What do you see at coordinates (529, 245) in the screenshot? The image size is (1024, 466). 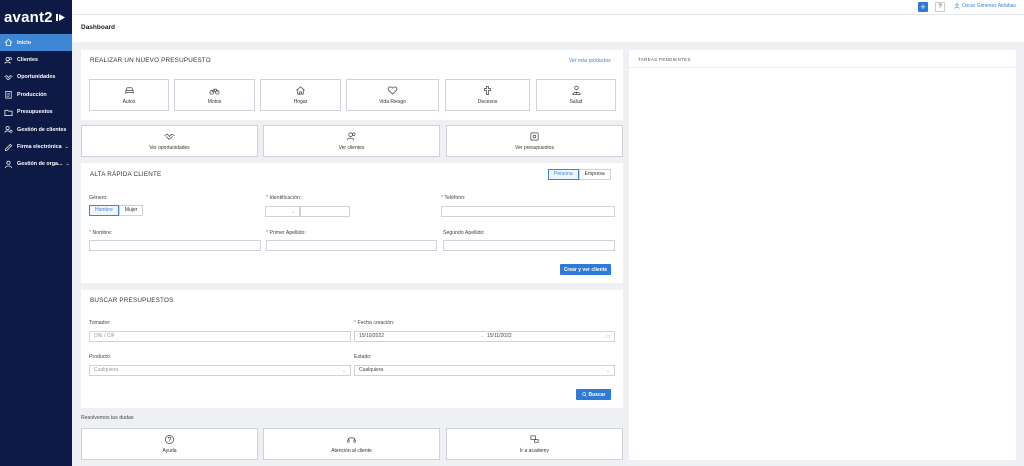 I see `surname2-input` at bounding box center [529, 245].